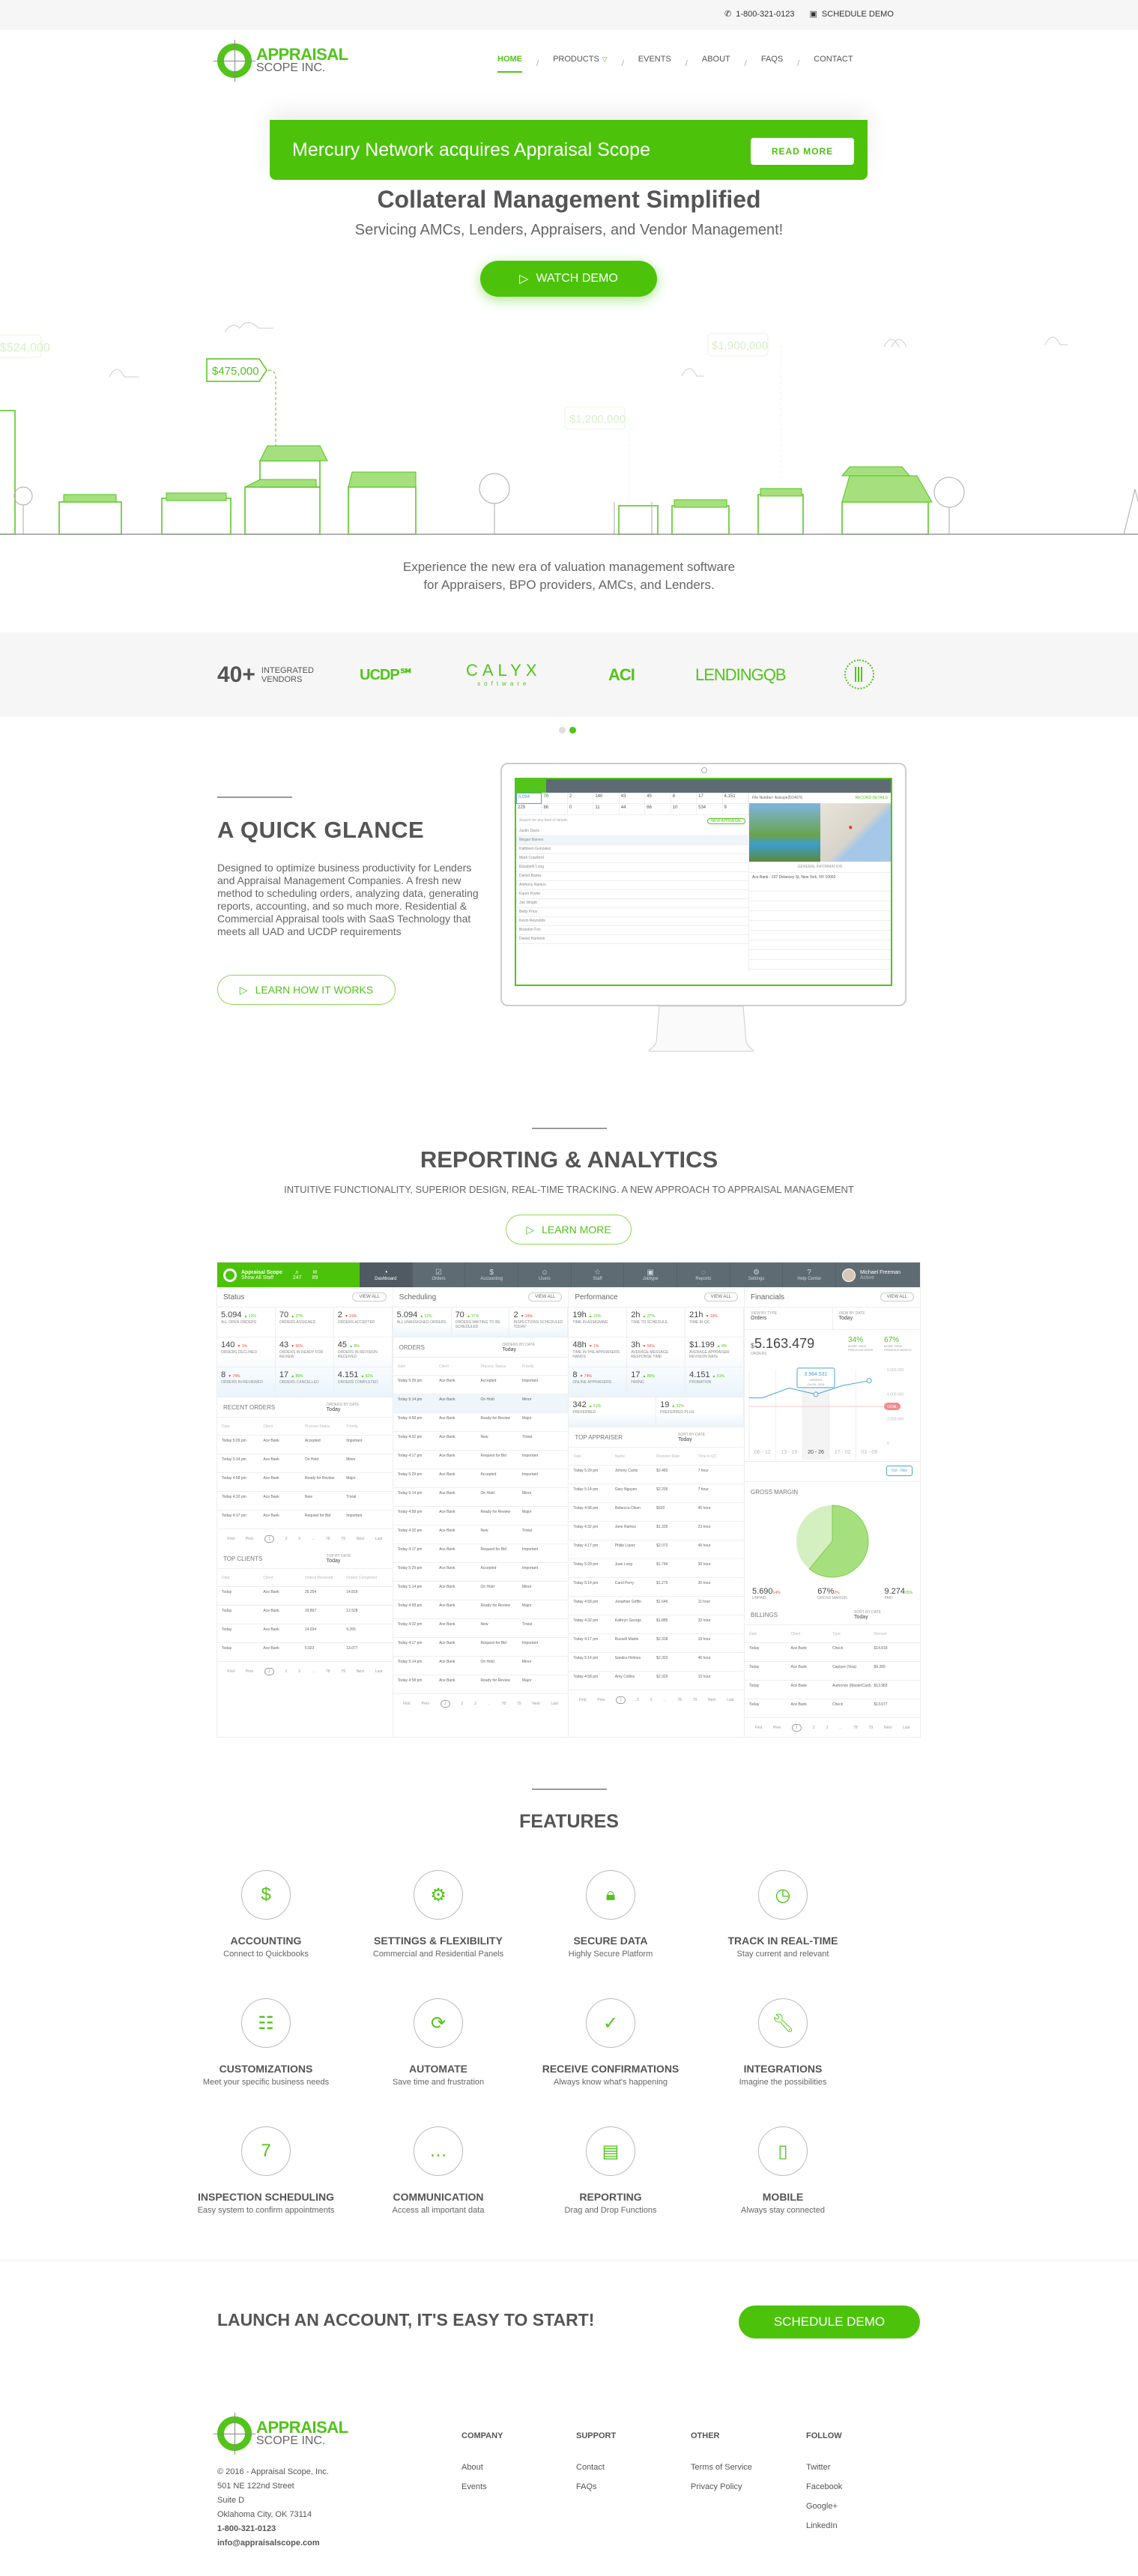  I want to click on table-row: Today 5:14 pm Sandra Holmes $2.303 46 hour, so click(657, 1662).